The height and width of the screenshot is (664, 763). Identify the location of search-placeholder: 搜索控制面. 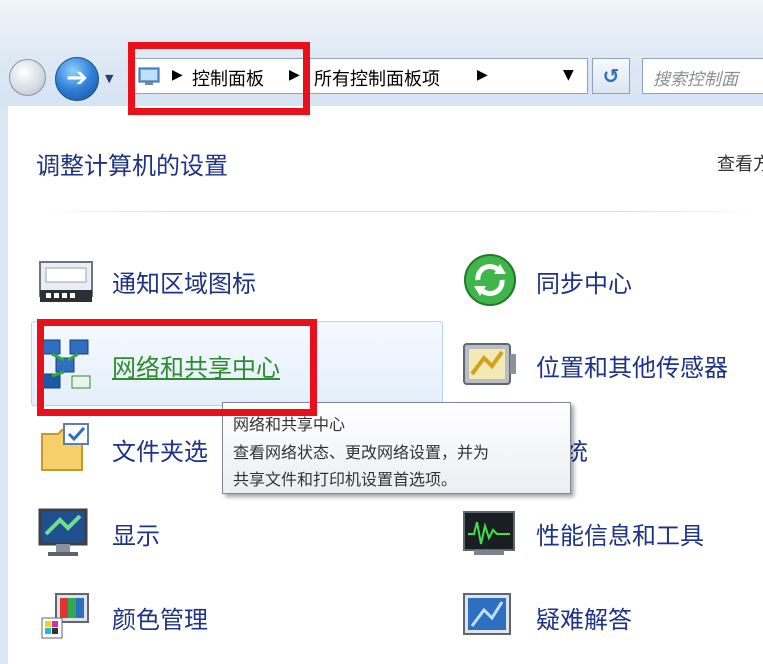
(695, 80).